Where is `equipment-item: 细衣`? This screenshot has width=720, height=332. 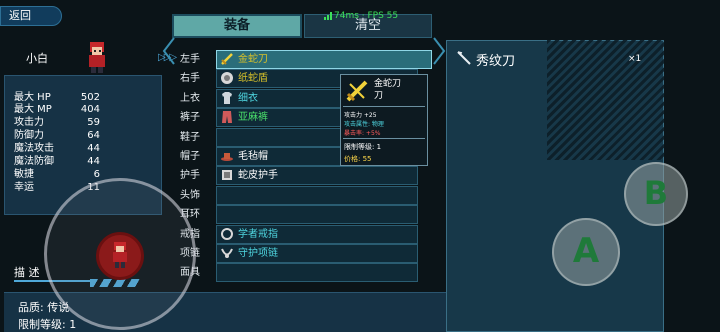
equipment-item: 细衣 is located at coordinates (239, 99).